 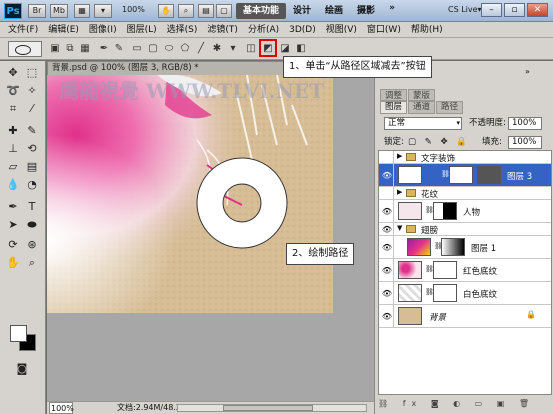 What do you see at coordinates (459, 403) in the screenshot?
I see `adjustment-layer-icon: ◐` at bounding box center [459, 403].